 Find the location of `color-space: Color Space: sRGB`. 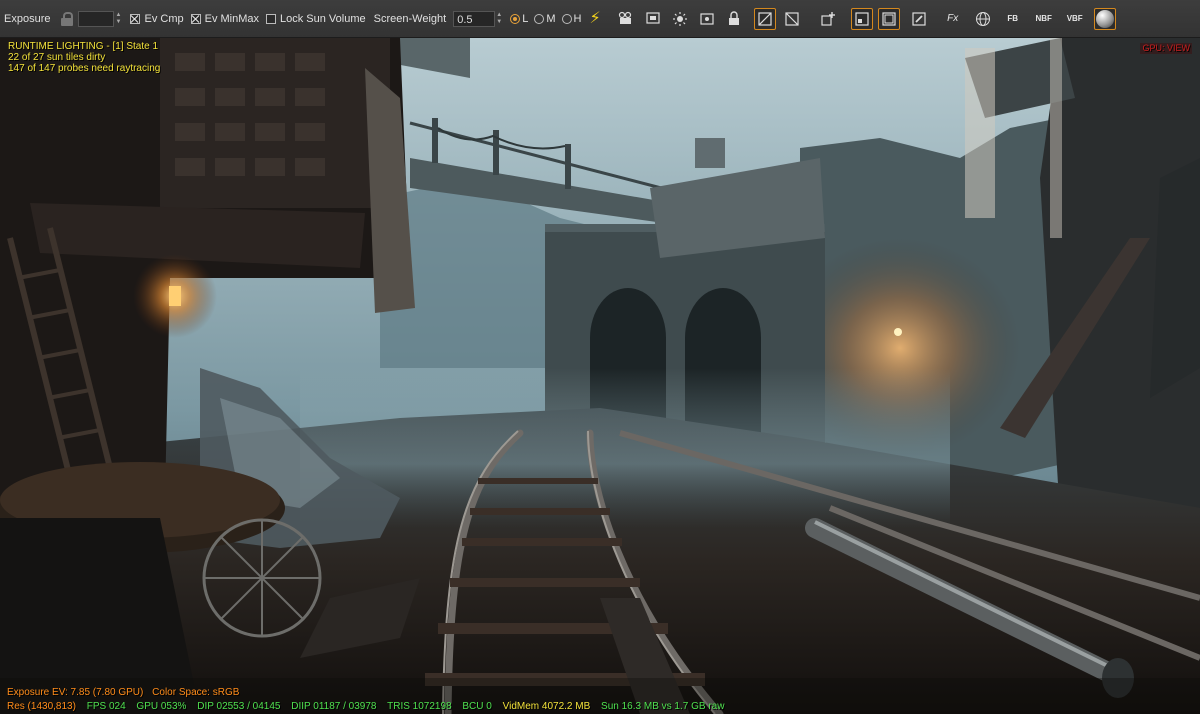

color-space: Color Space: sRGB is located at coordinates (196, 692).